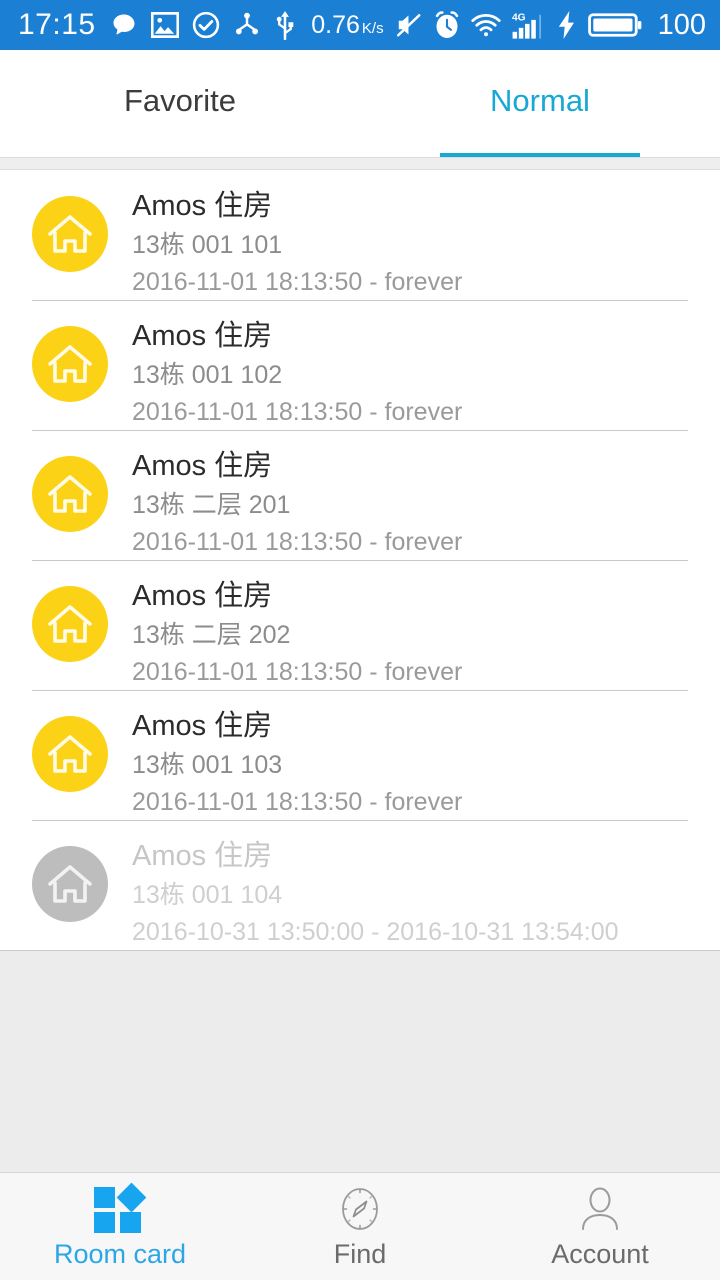 Image resolution: width=720 pixels, height=1280 pixels. What do you see at coordinates (120, 1254) in the screenshot?
I see `nav-item-room-card-label: Room card` at bounding box center [120, 1254].